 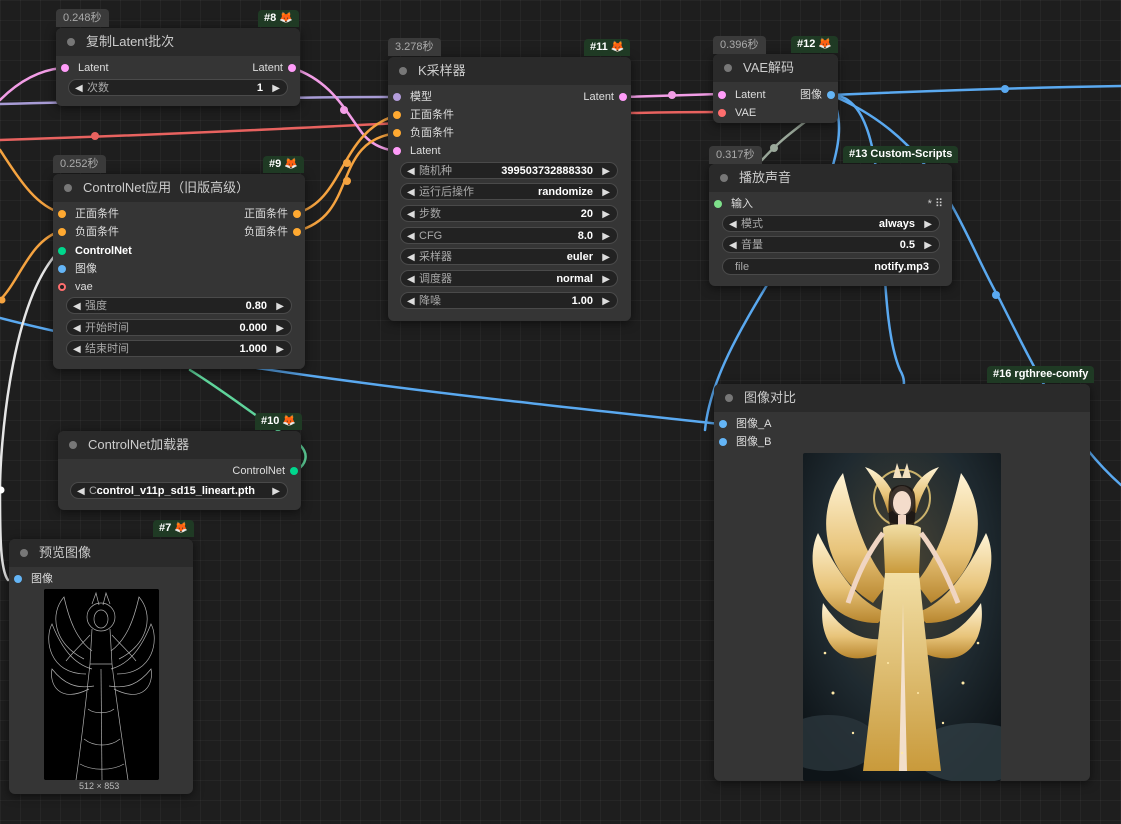 What do you see at coordinates (831, 244) in the screenshot?
I see `widget-volume: ◀ 音量 0.5 ▶` at bounding box center [831, 244].